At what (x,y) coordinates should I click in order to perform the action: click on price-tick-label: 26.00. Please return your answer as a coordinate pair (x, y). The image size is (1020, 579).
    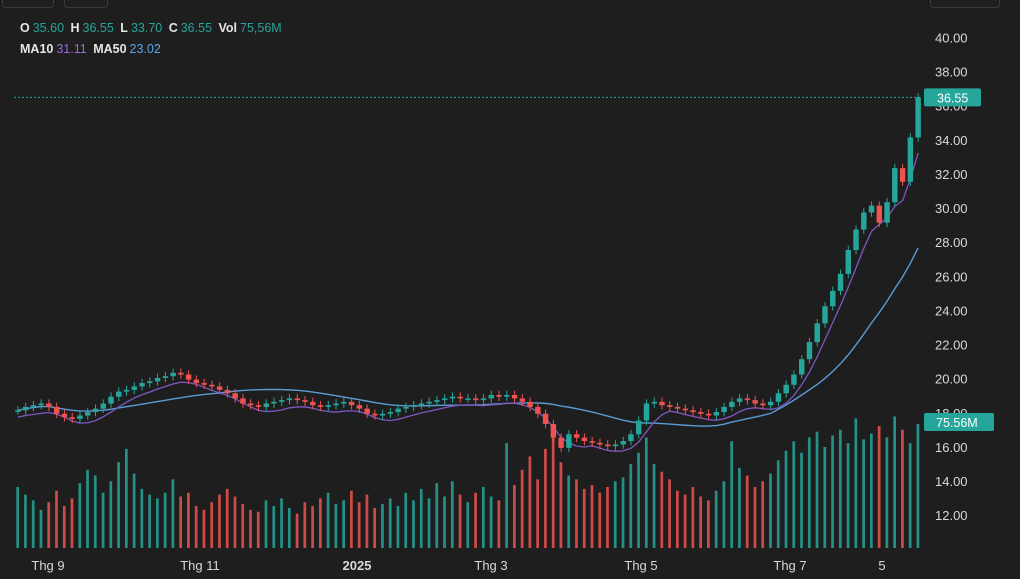
    Looking at the image, I should click on (951, 276).